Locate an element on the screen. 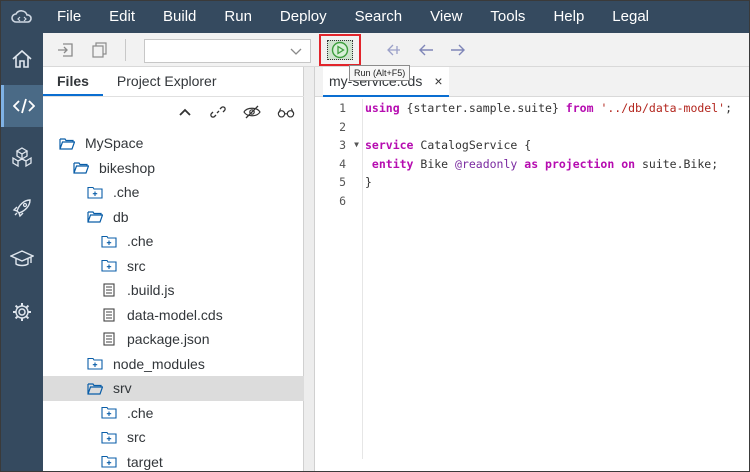 This screenshot has height=472, width=750. hide-hidden-files-icon is located at coordinates (252, 112).